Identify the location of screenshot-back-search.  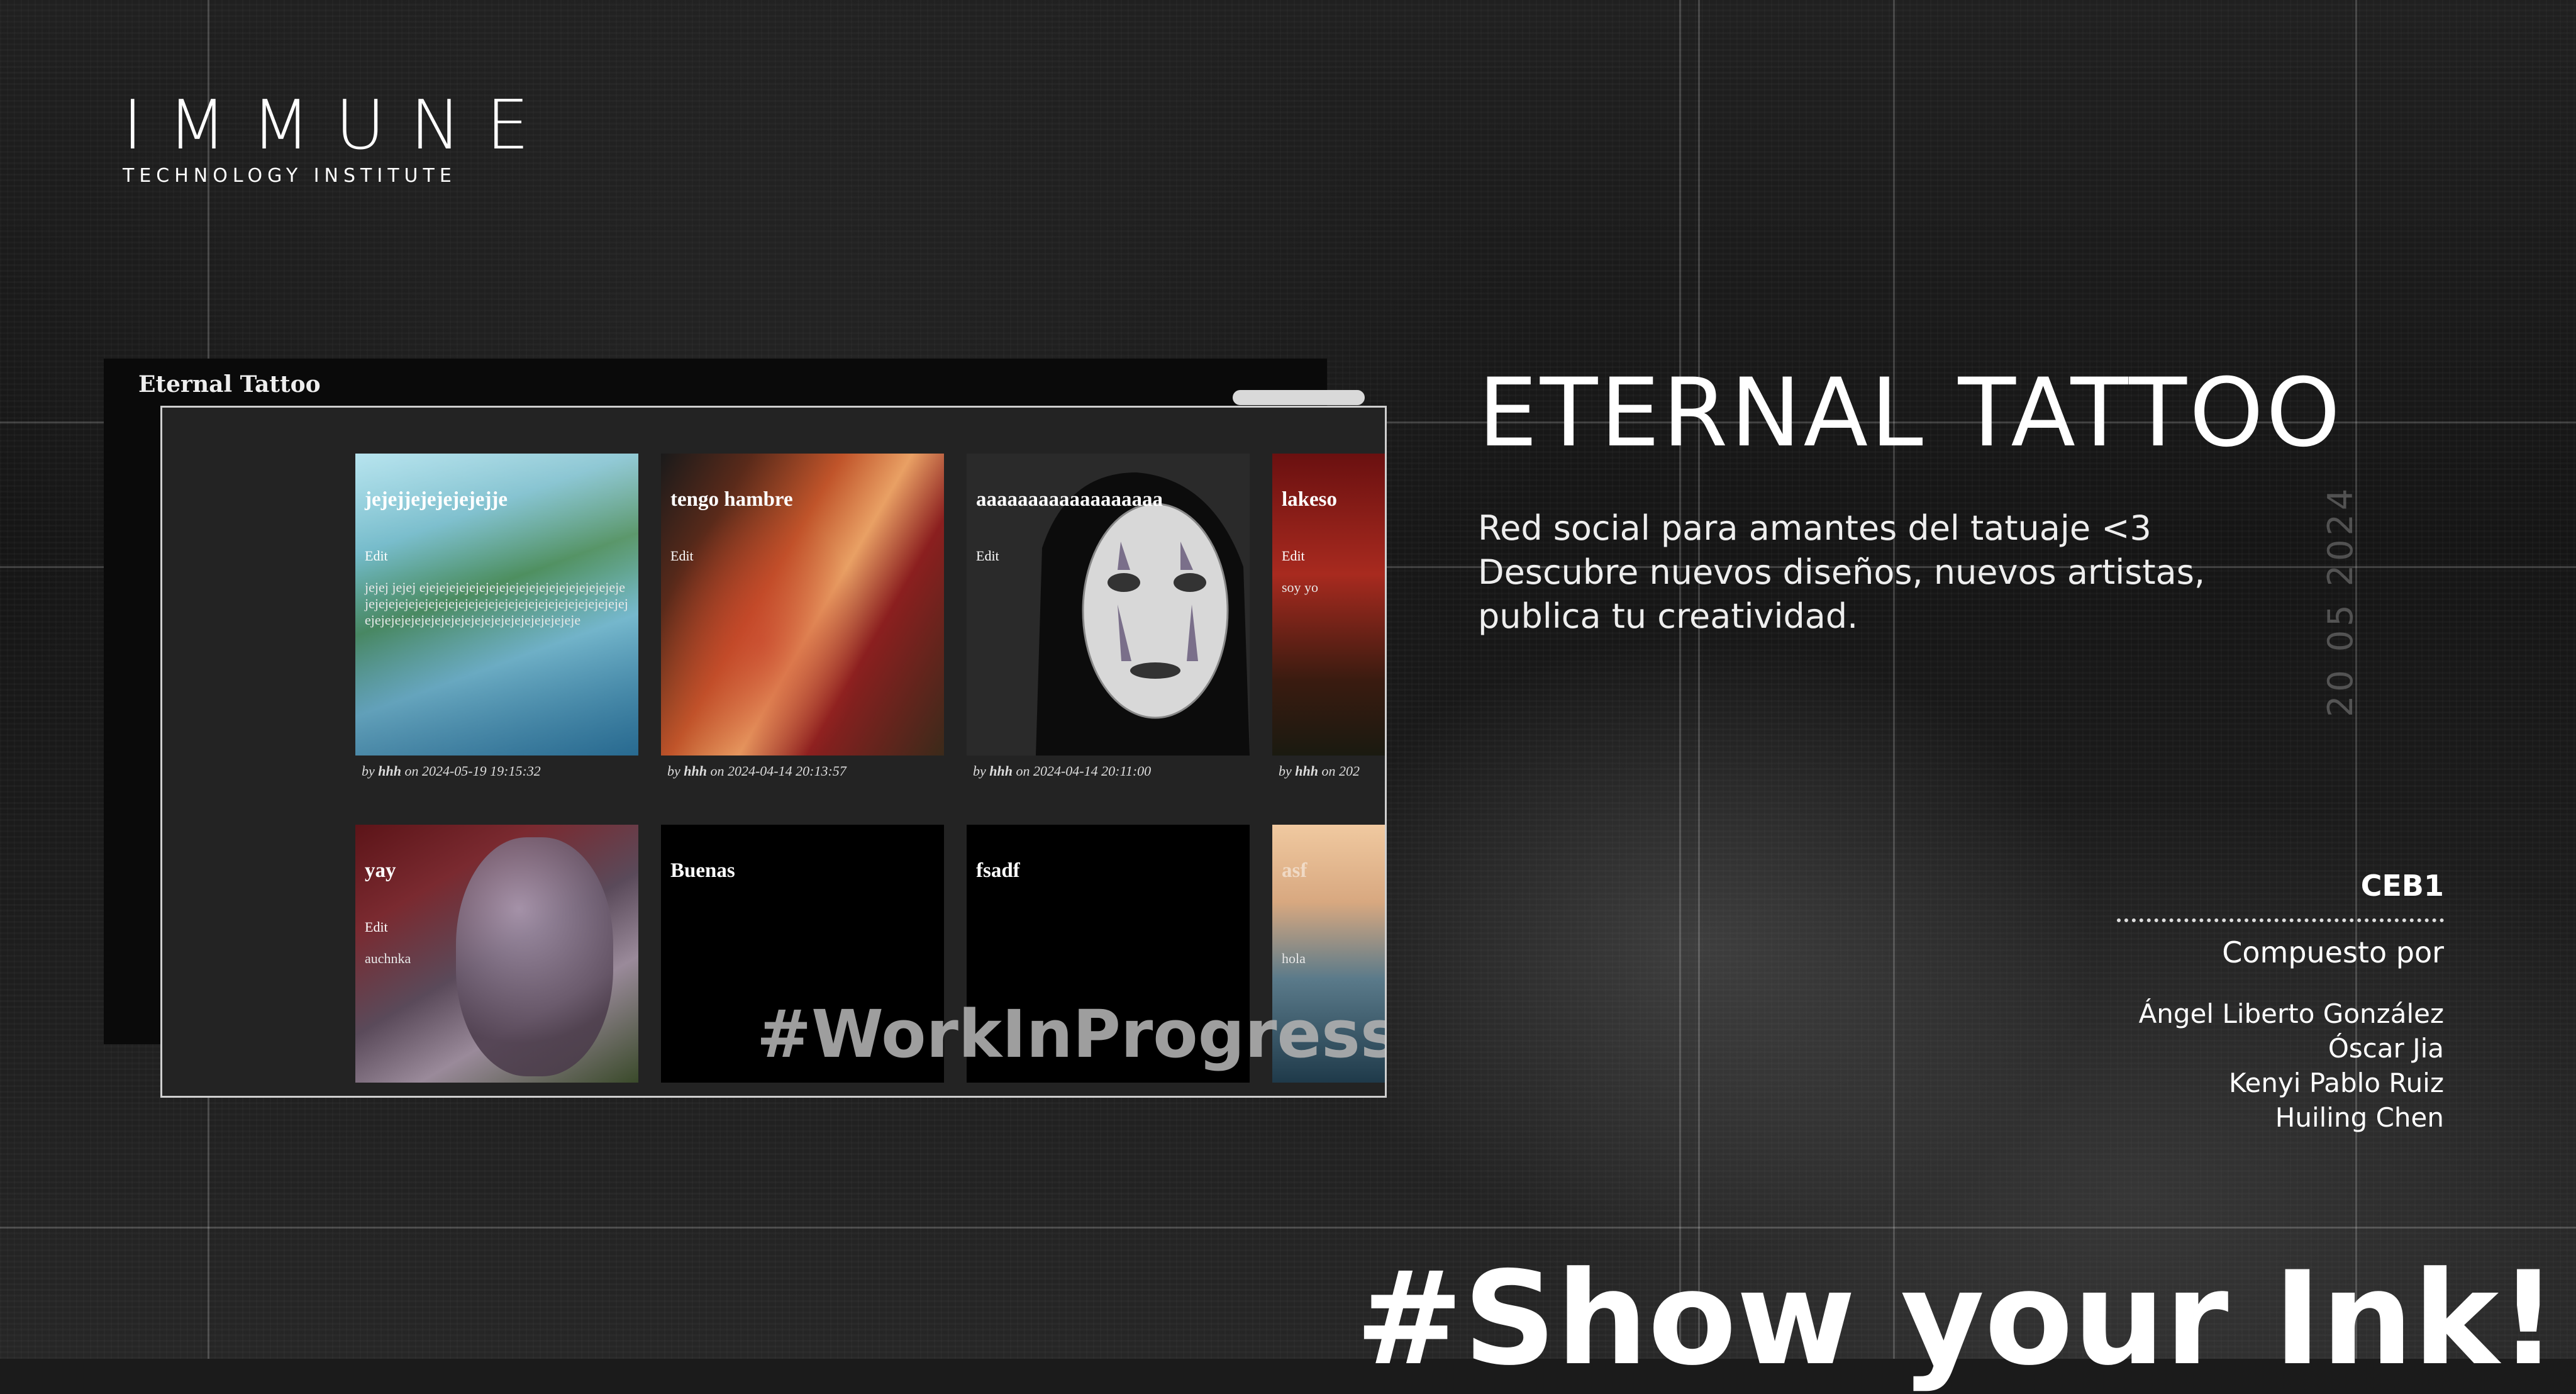
(1299, 397).